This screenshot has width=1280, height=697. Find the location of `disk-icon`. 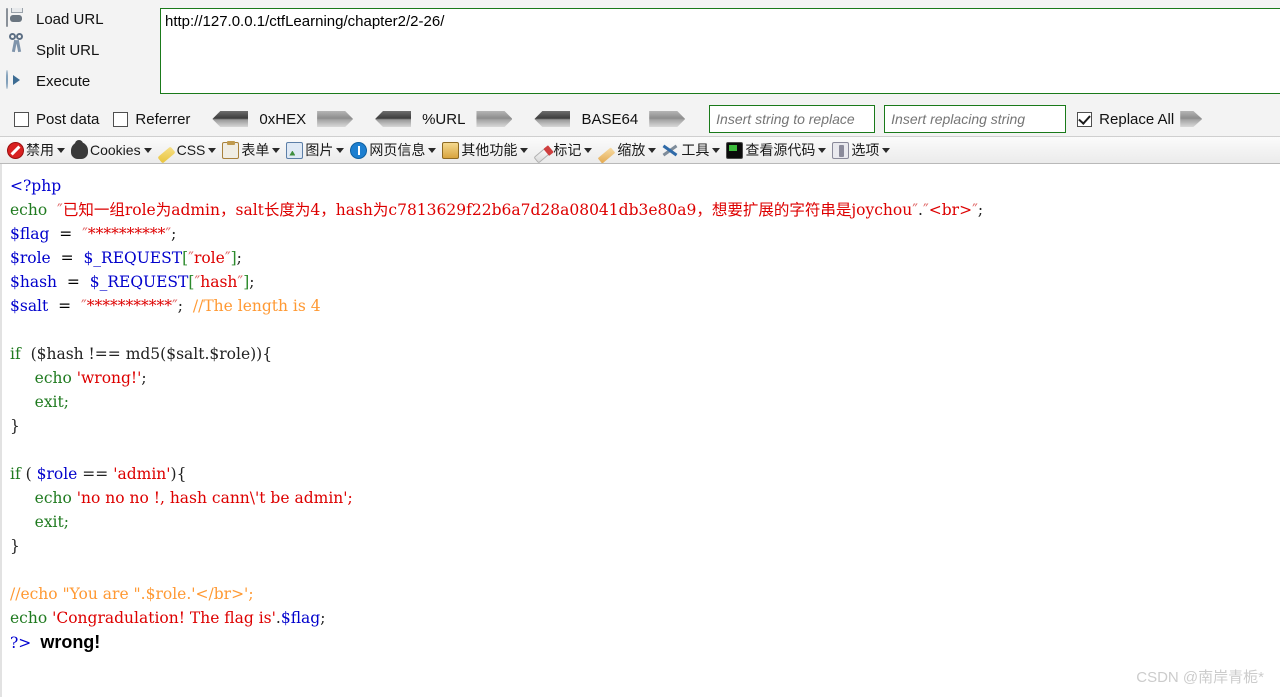

disk-icon is located at coordinates (18, 19).